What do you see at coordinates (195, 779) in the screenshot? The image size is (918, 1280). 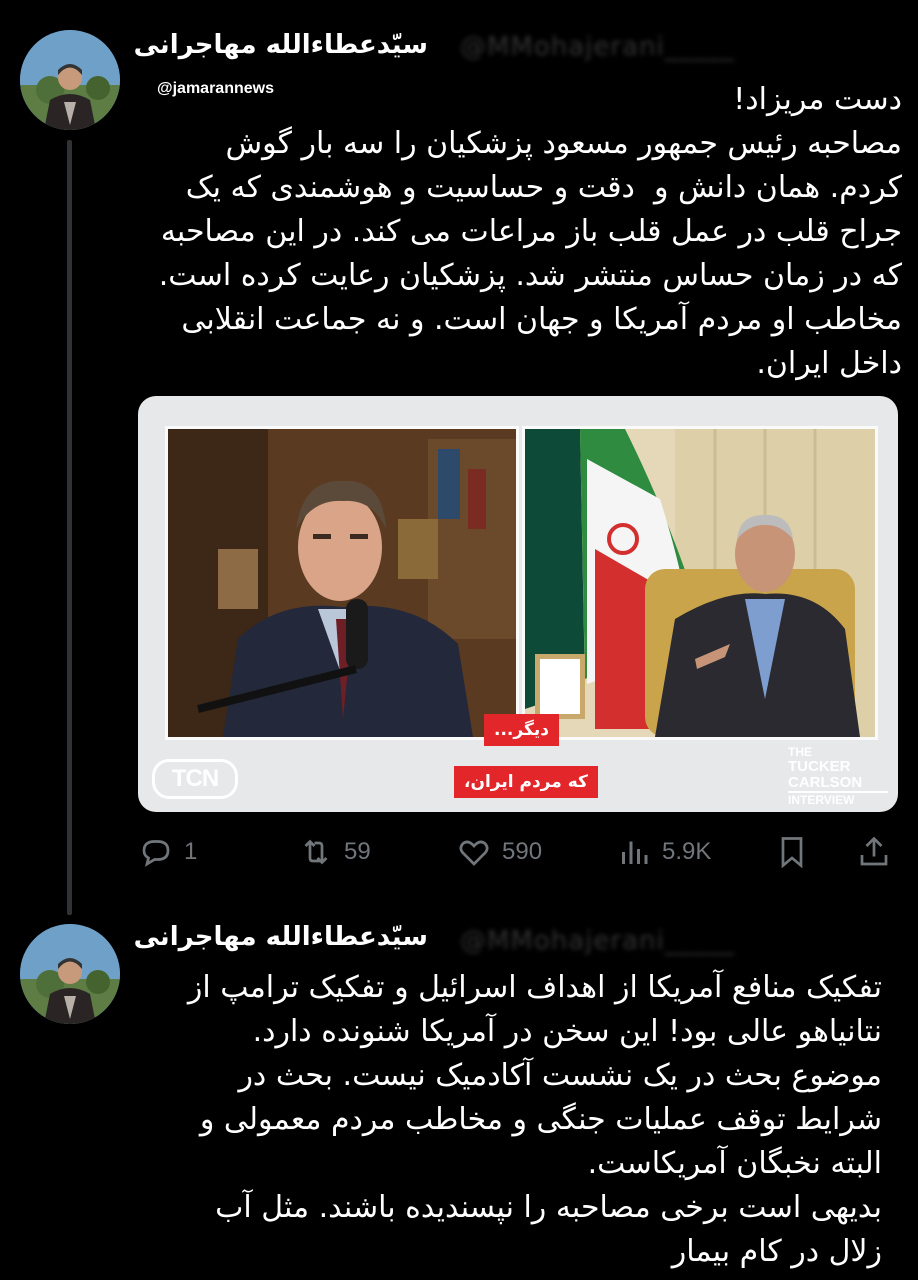 I see `tcn-logo: TCN` at bounding box center [195, 779].